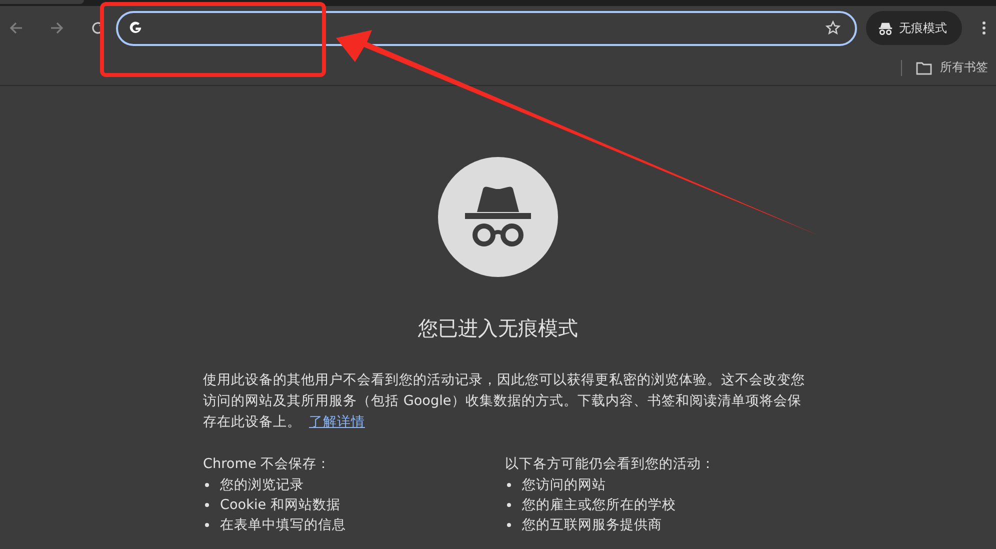  Describe the element at coordinates (924, 67) in the screenshot. I see `folder-icon` at that location.